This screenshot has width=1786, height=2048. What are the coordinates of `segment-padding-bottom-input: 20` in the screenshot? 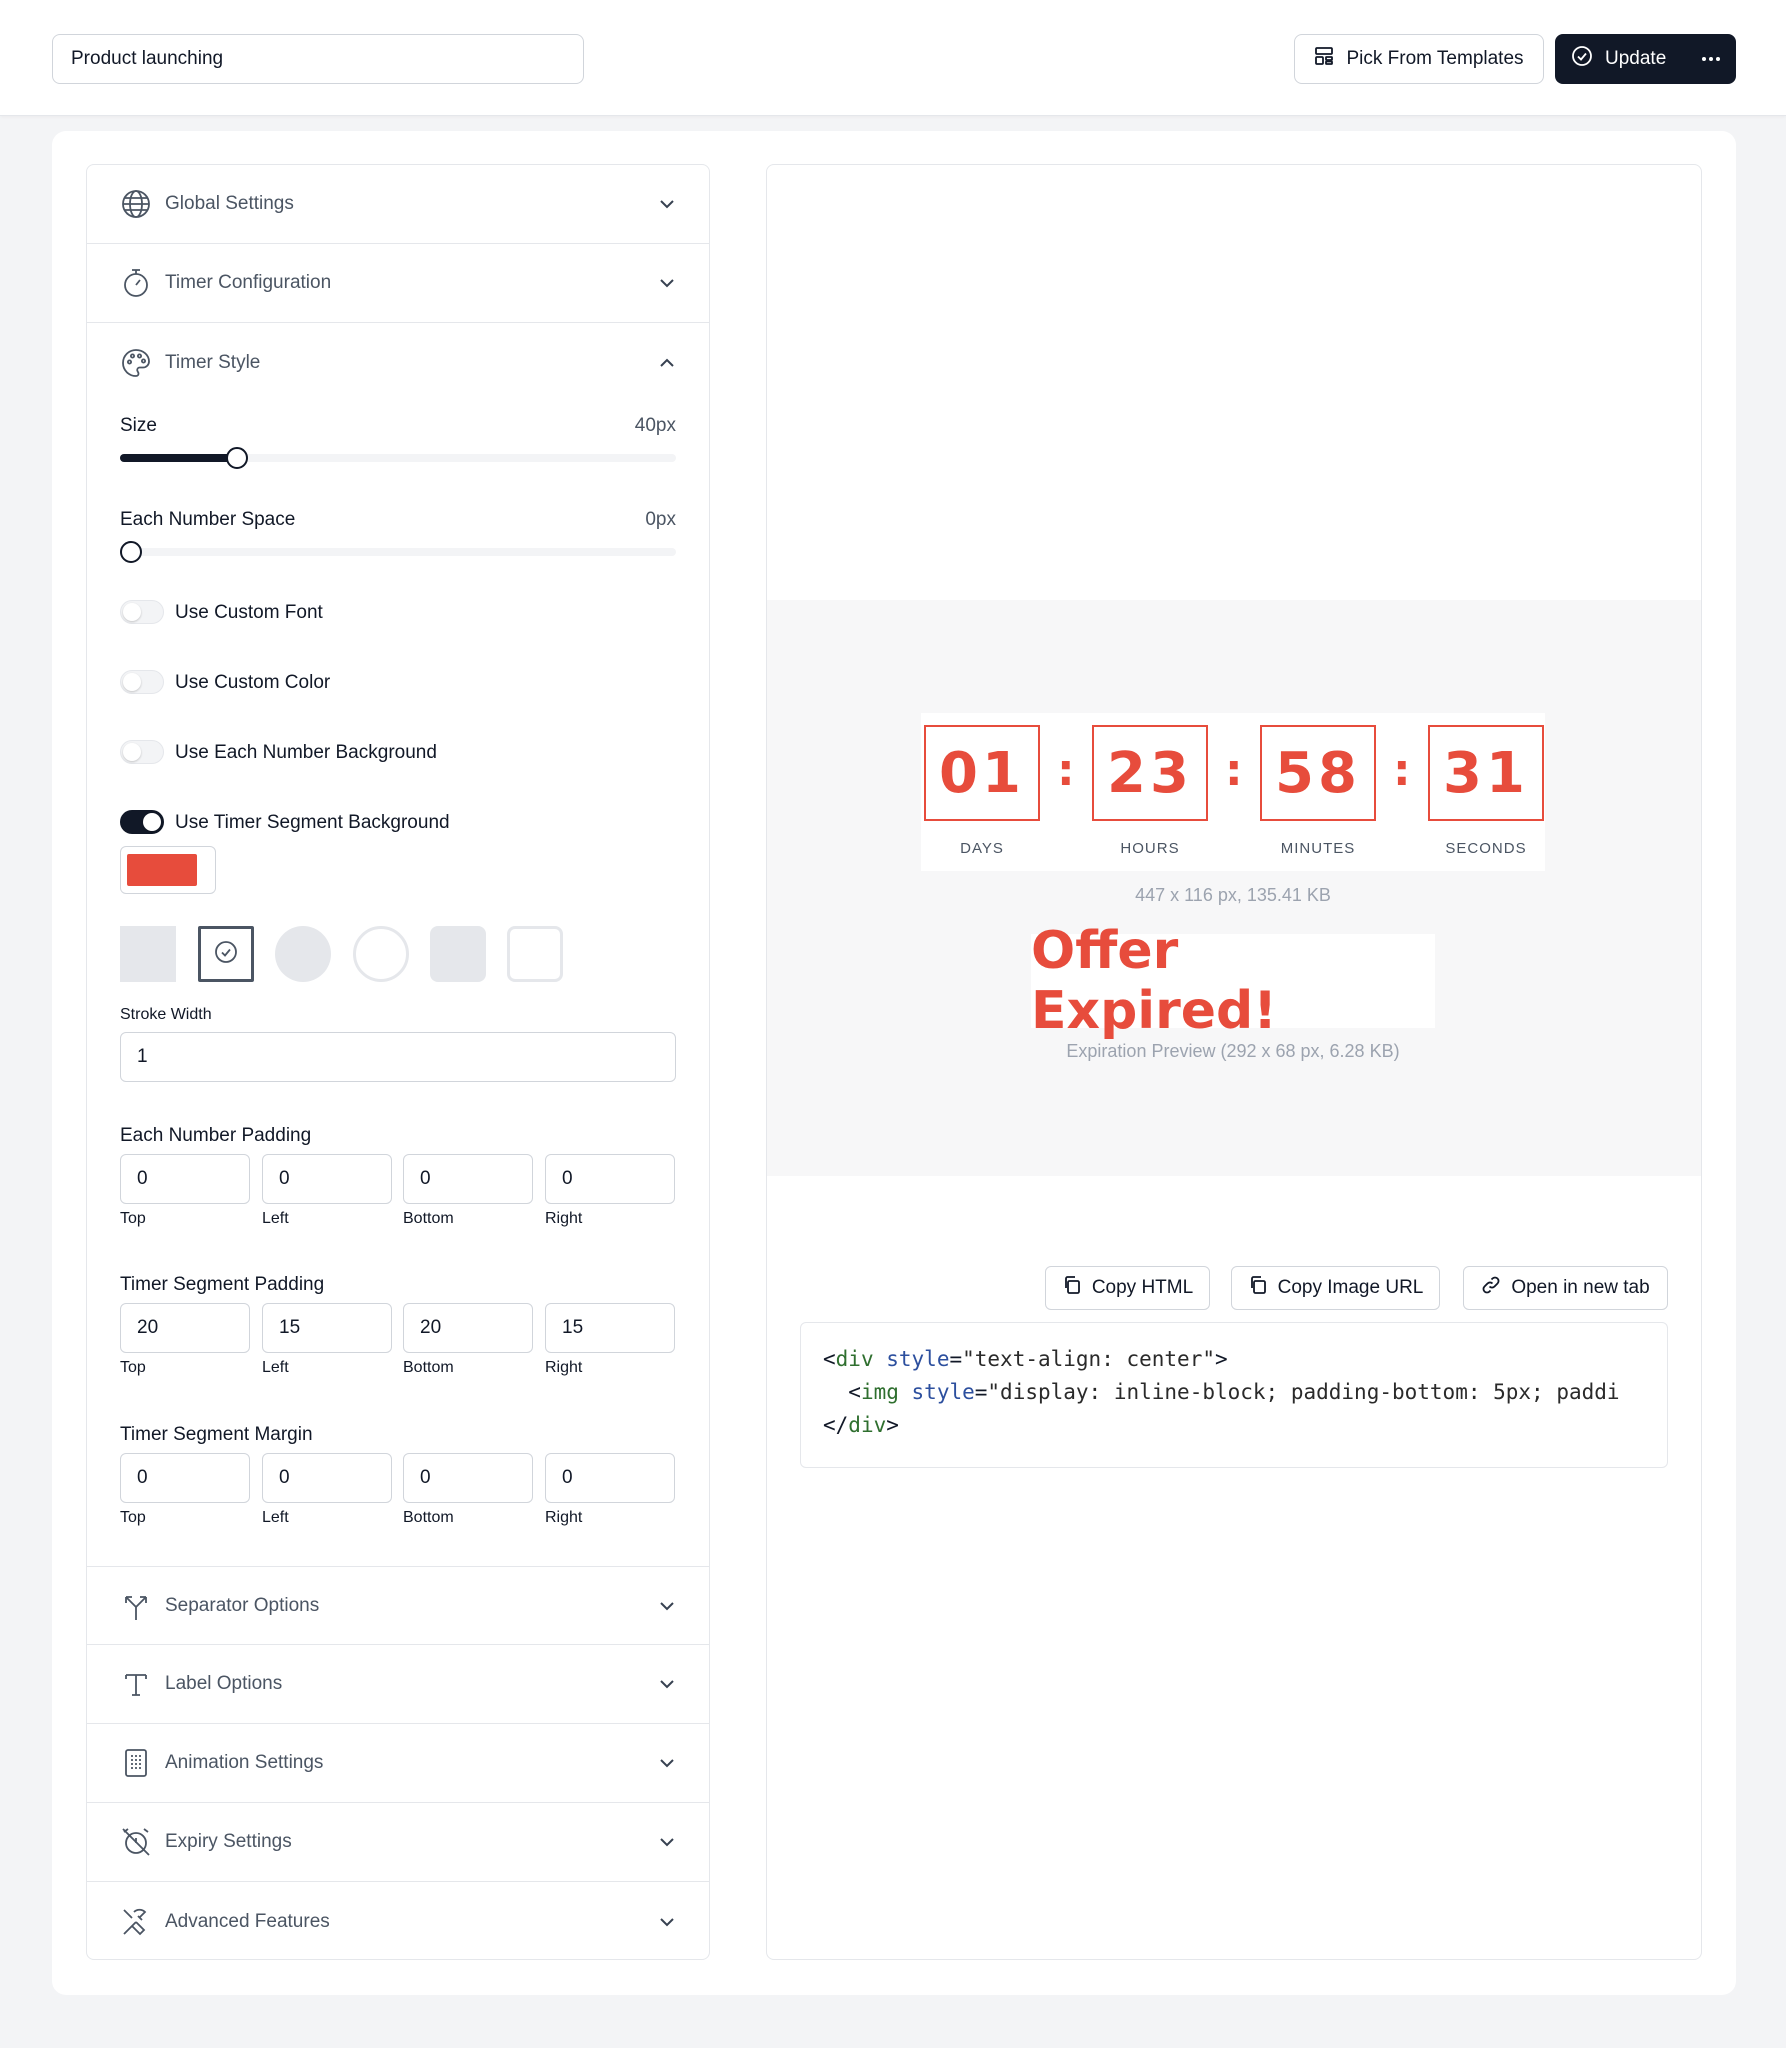 It's located at (468, 1328).